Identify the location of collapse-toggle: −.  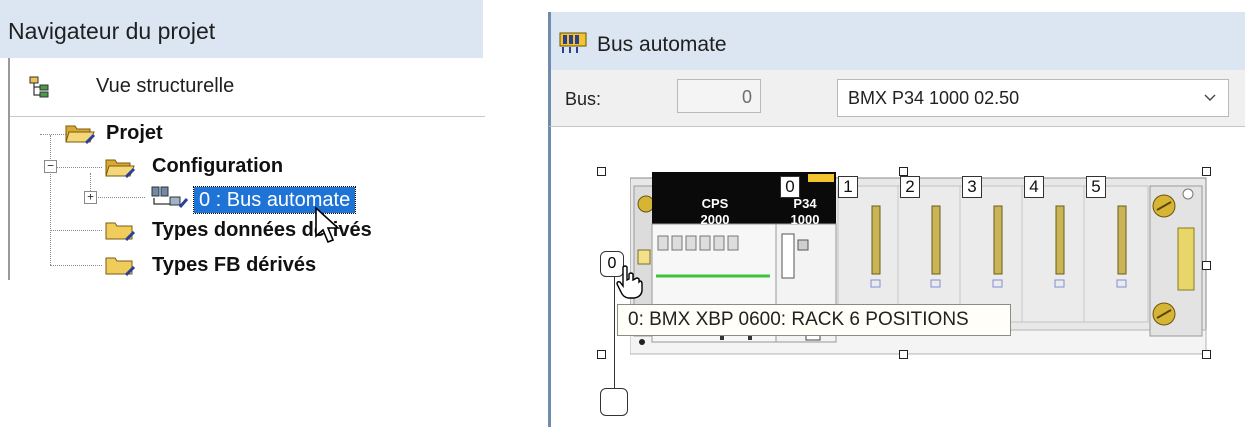
(50, 166).